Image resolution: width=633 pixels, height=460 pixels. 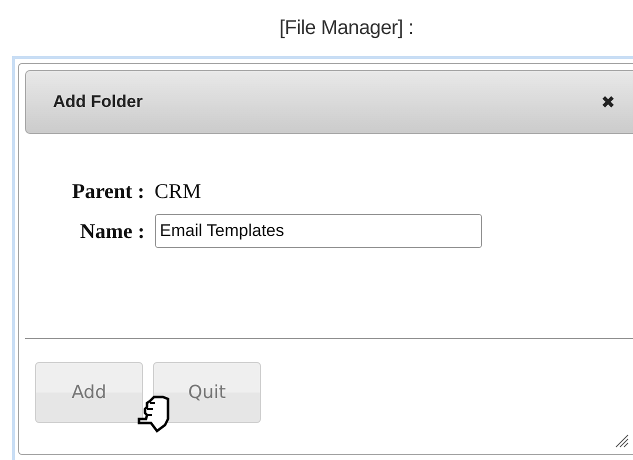 What do you see at coordinates (346, 28) in the screenshot?
I see `page-caption: [File Manager] :` at bounding box center [346, 28].